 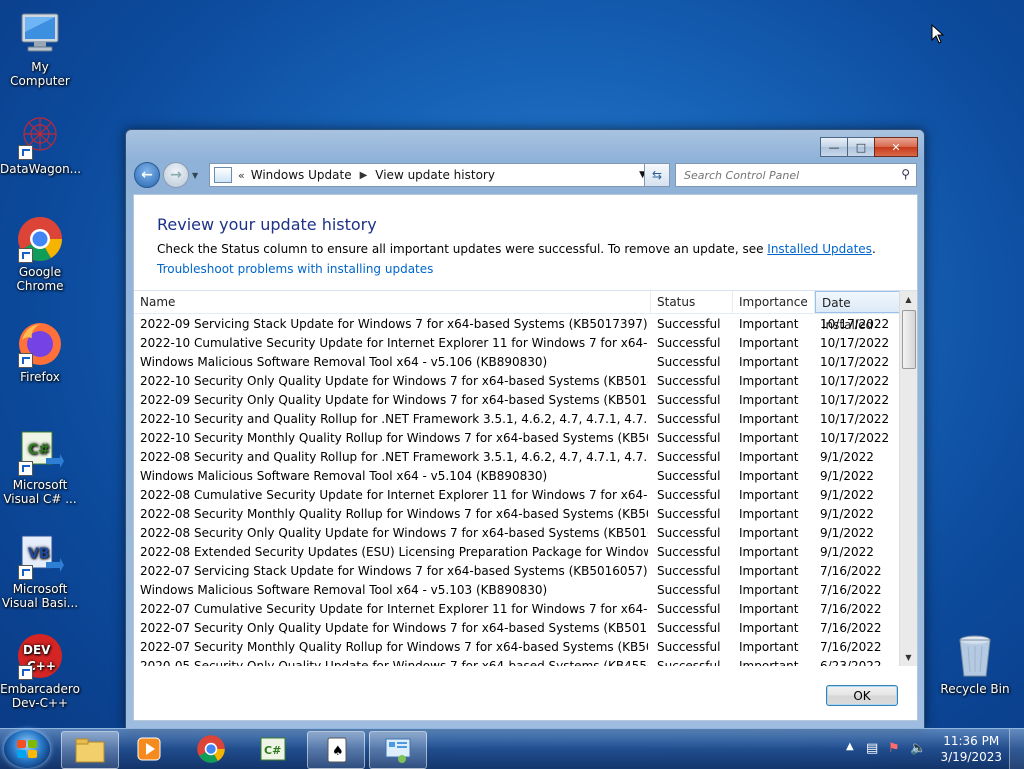 I want to click on search-box: ⚲, so click(x=796, y=175).